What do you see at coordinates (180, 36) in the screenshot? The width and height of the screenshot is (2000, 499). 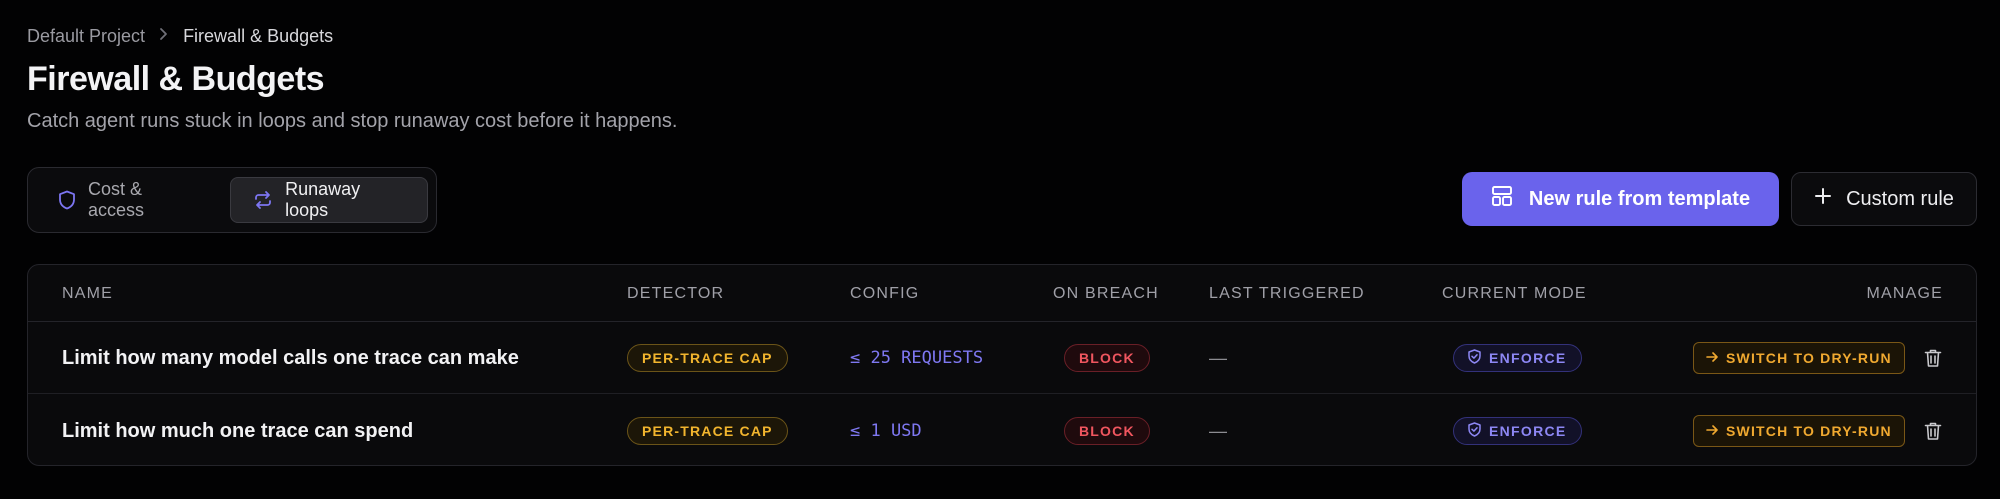 I see `breadcrumb: Default Project Firewall & Budgets` at bounding box center [180, 36].